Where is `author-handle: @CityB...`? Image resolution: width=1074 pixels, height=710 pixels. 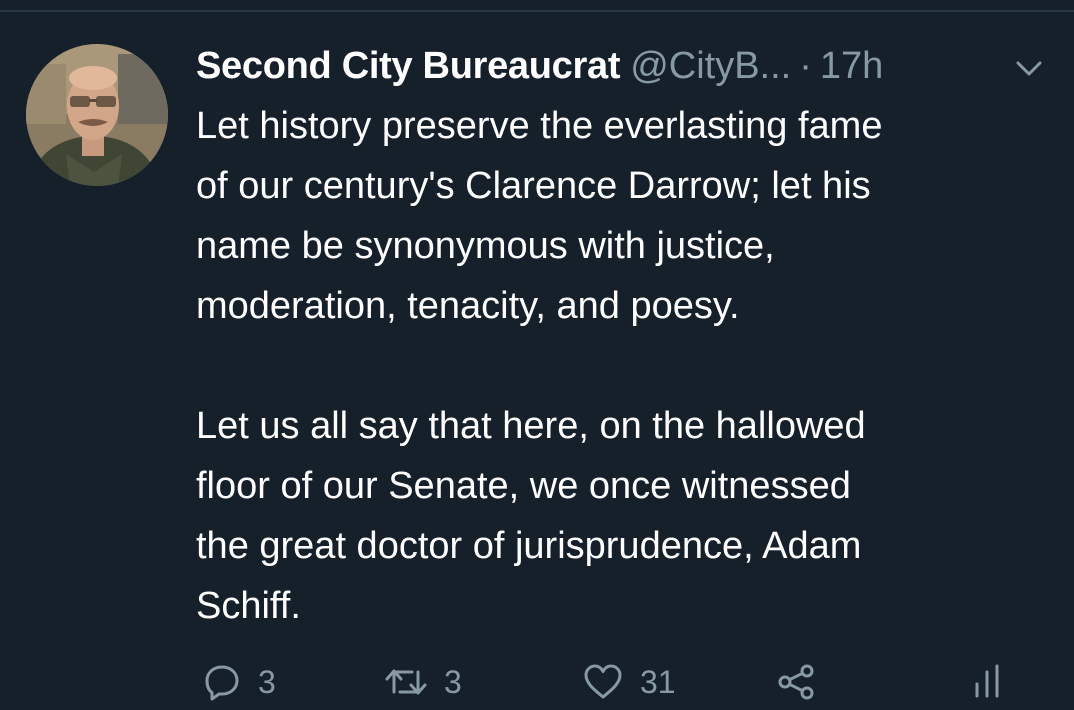
author-handle: @CityB... is located at coordinates (710, 66).